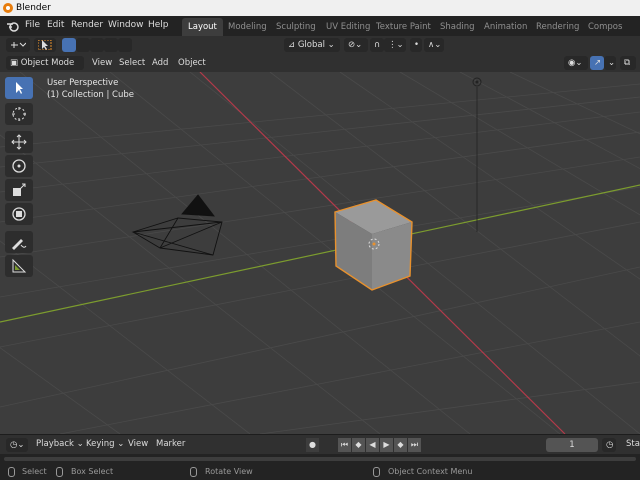  What do you see at coordinates (348, 27) in the screenshot?
I see `tab-uv-editing: UV Editing` at bounding box center [348, 27].